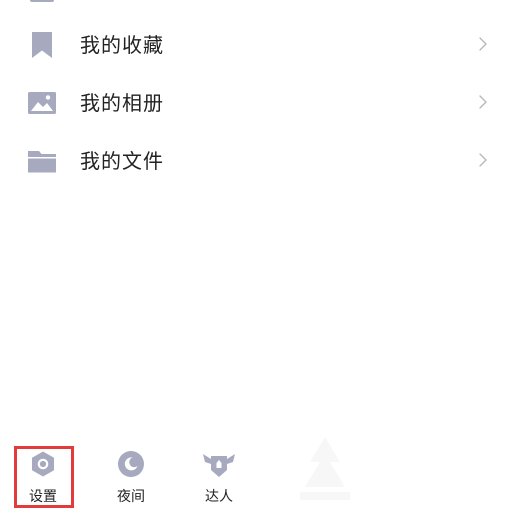 The height and width of the screenshot is (518, 512). What do you see at coordinates (43, 464) in the screenshot?
I see `settings-hexagon-icon` at bounding box center [43, 464].